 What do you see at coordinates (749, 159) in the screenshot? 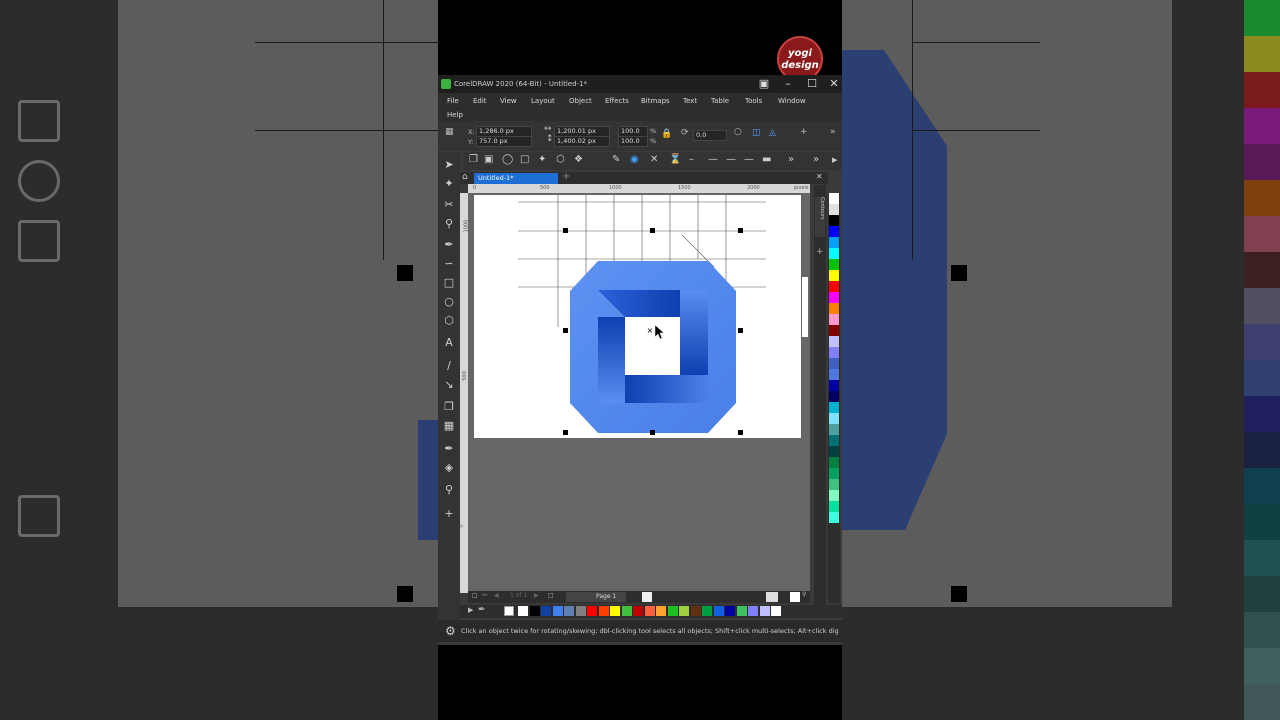
I see `line-style-4-icon: —` at bounding box center [749, 159].